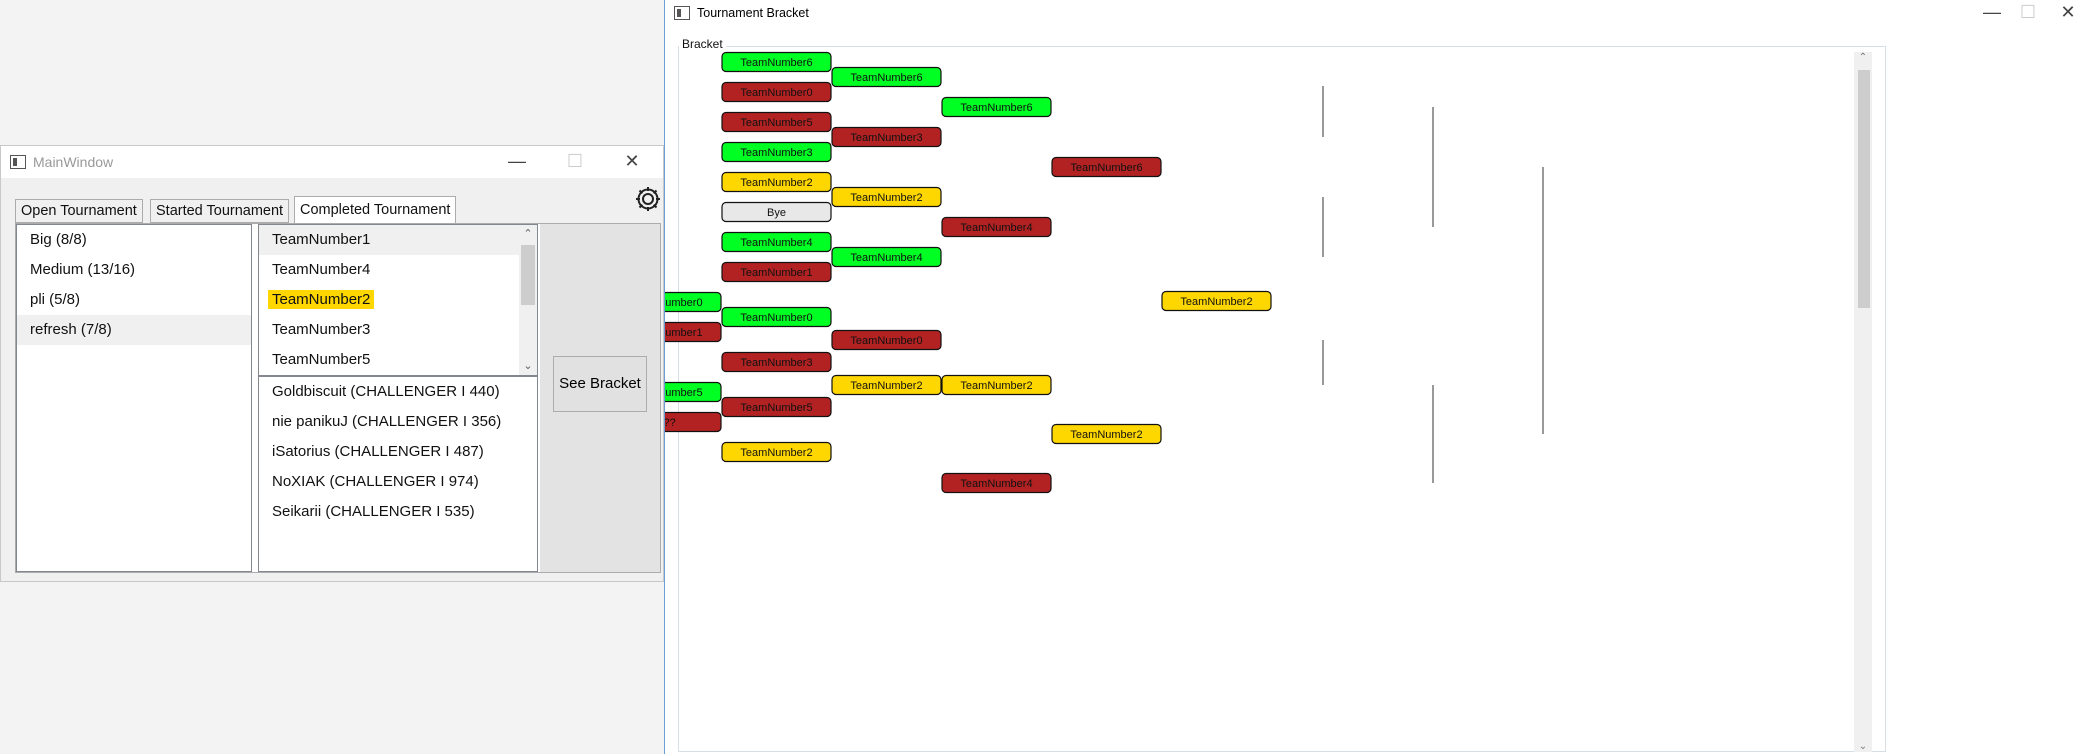  I want to click on bracket-match-2-5: TeamNumber2, so click(886, 385).